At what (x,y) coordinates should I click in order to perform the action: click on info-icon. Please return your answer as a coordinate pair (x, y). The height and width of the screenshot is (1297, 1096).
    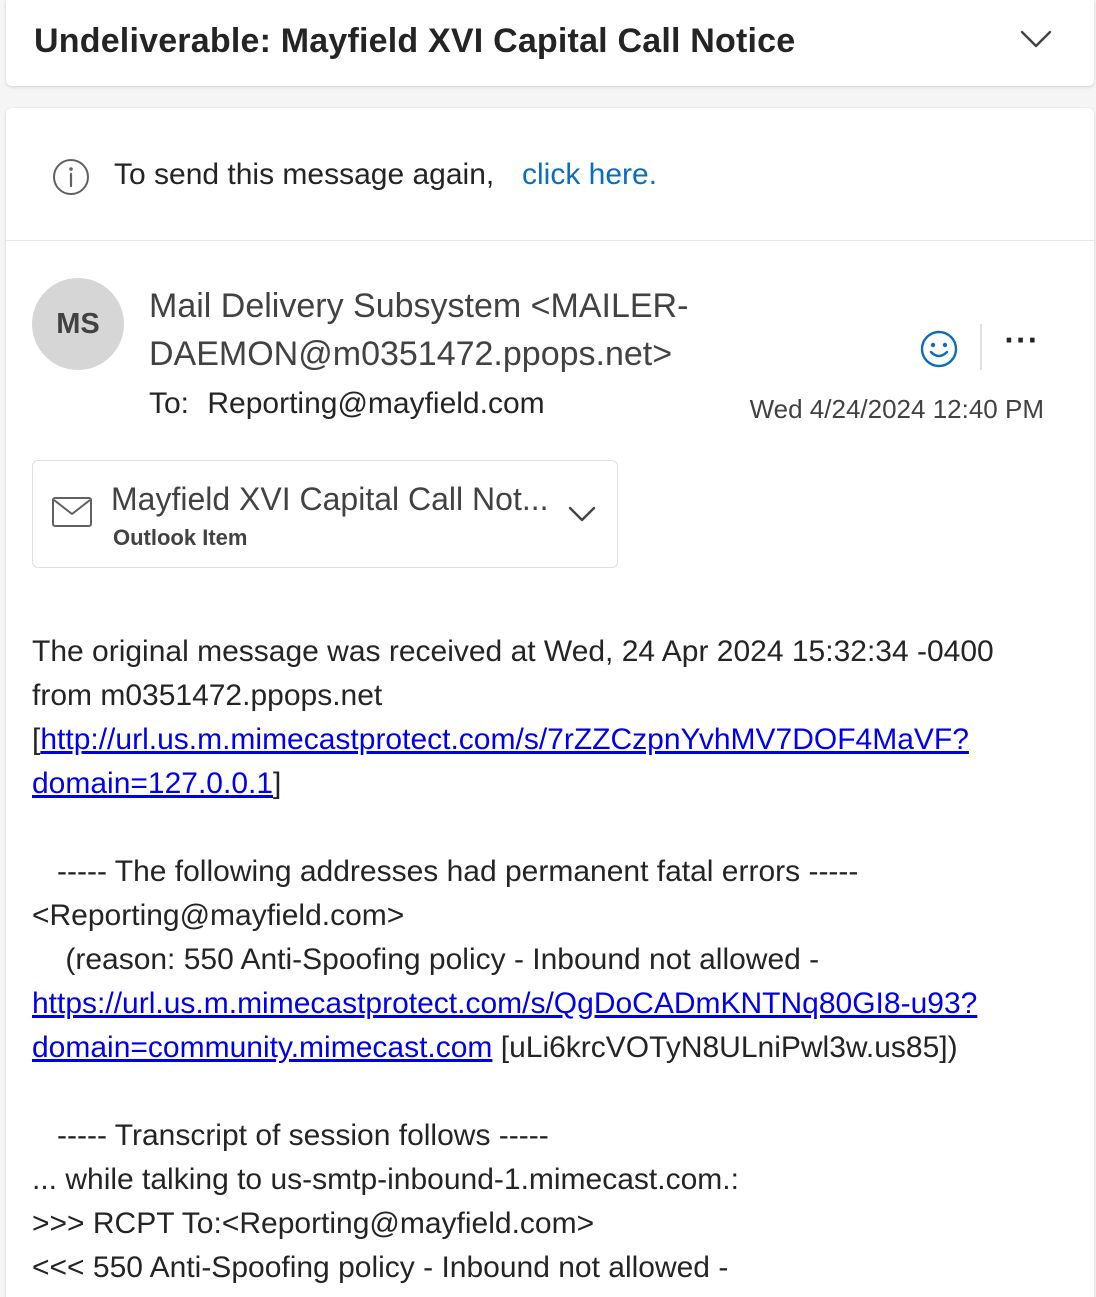
    Looking at the image, I should click on (71, 177).